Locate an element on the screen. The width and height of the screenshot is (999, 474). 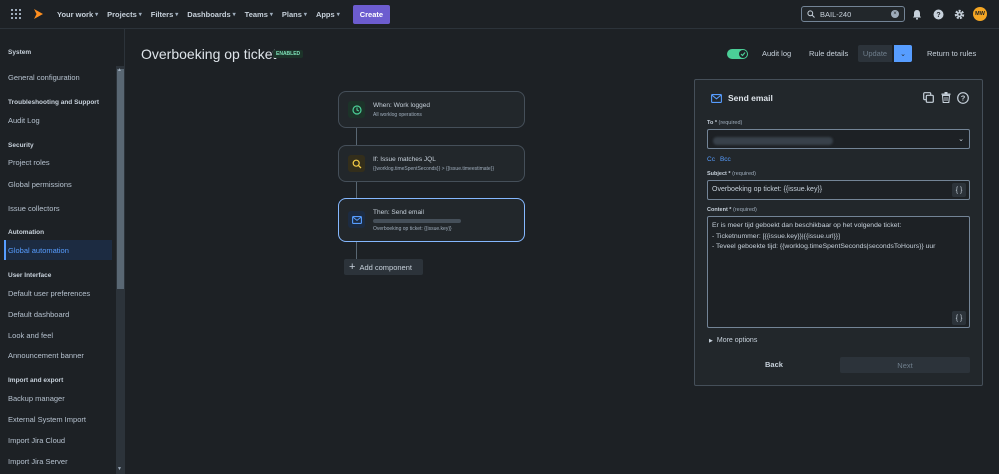
back-button: Back is located at coordinates (774, 364).